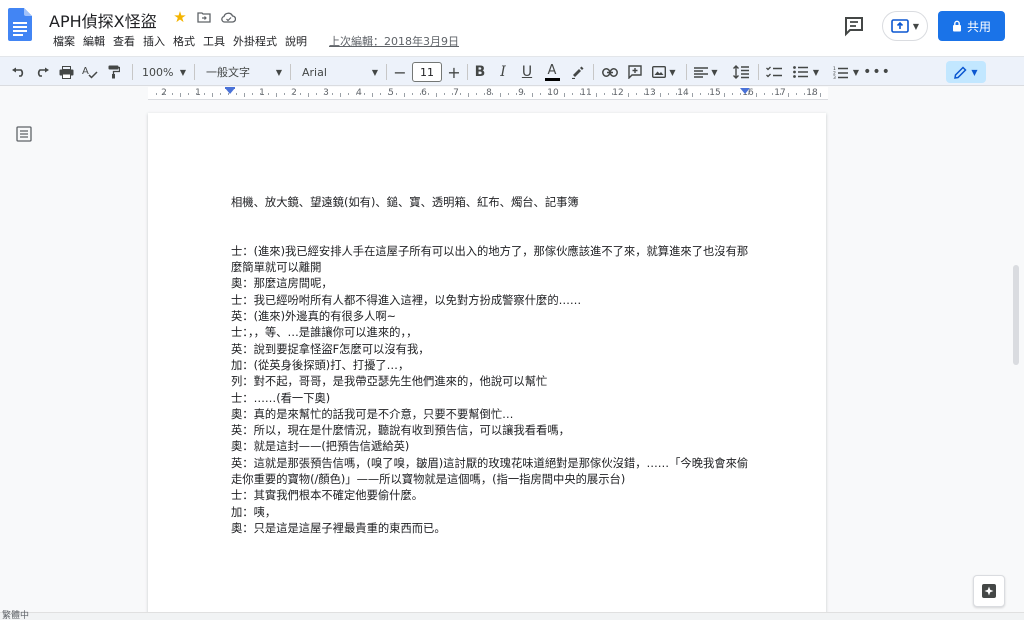 The image size is (1024, 620). I want to click on menu-edit: 編輯, so click(94, 42).